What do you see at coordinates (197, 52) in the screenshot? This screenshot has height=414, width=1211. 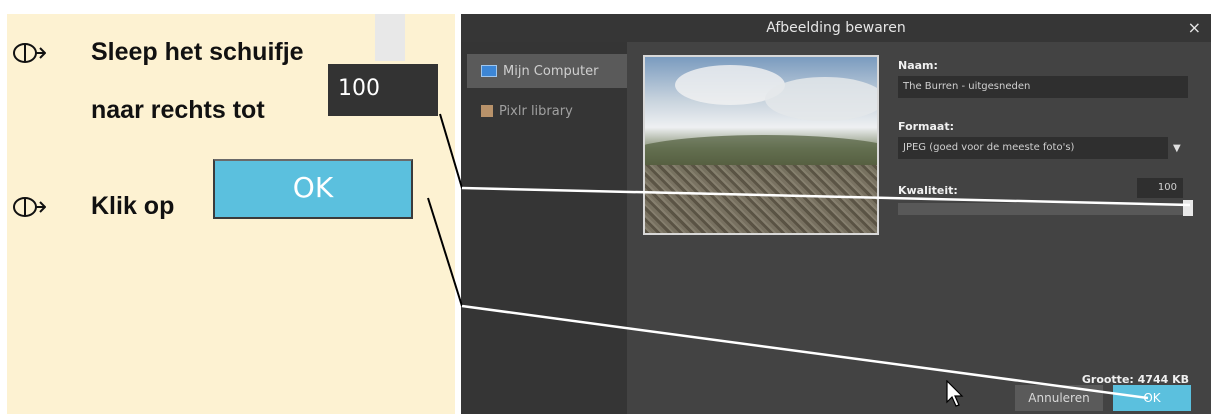 I see `step1-text-line1: Sleep het schuifje` at bounding box center [197, 52].